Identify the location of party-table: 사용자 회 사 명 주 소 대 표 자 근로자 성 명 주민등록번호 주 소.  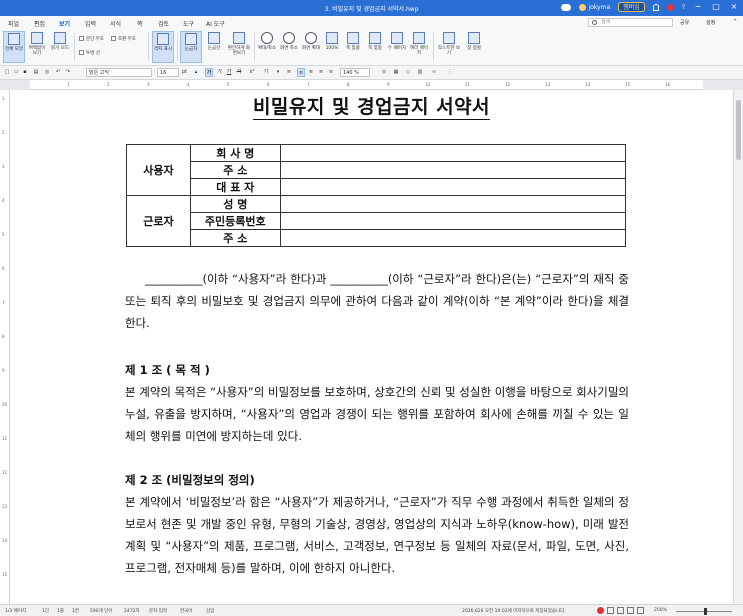
(376, 195).